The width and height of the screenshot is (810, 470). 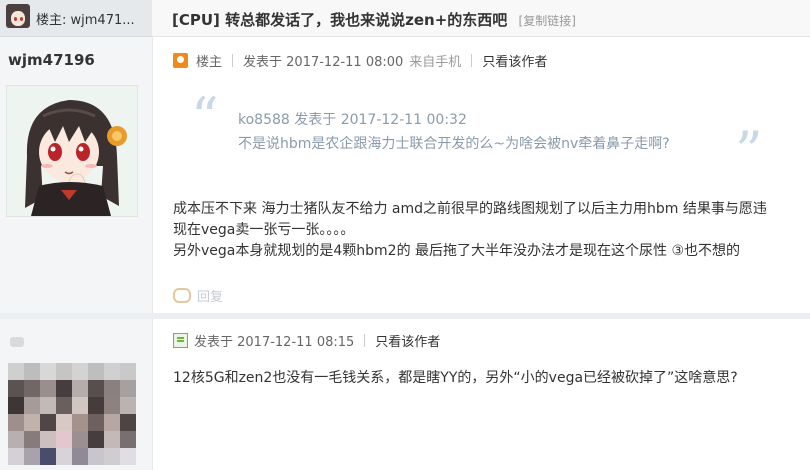 I want to click on post1-author-panel: wjm47196, so click(x=76, y=175).